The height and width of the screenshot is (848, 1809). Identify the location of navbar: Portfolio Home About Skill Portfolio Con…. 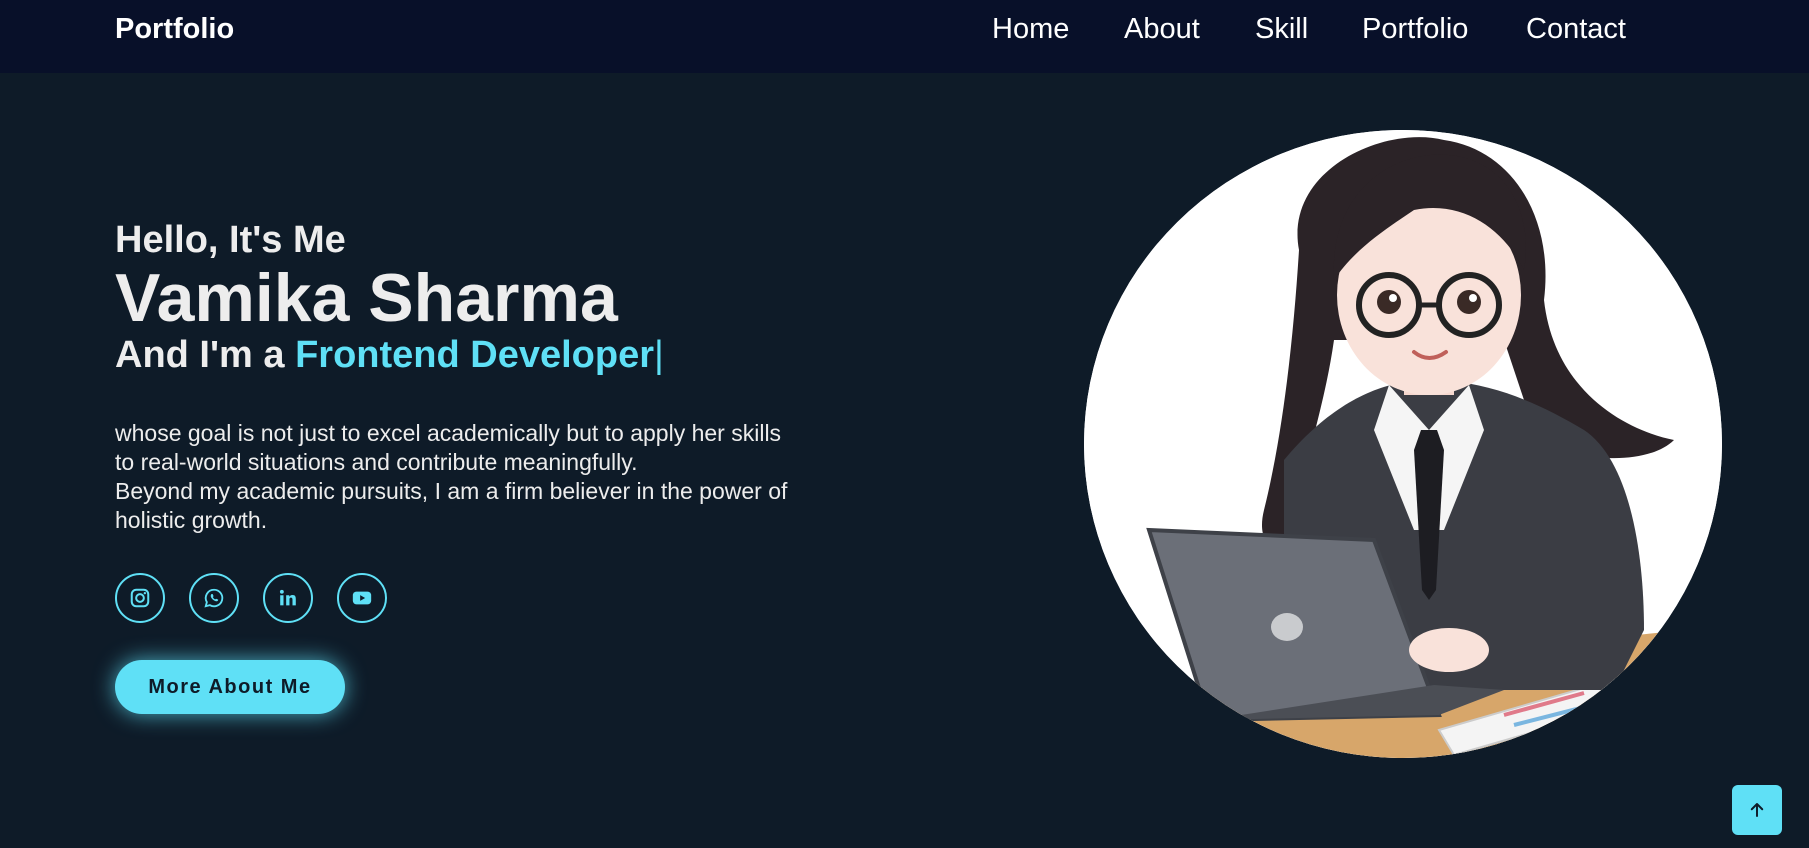
(904, 36).